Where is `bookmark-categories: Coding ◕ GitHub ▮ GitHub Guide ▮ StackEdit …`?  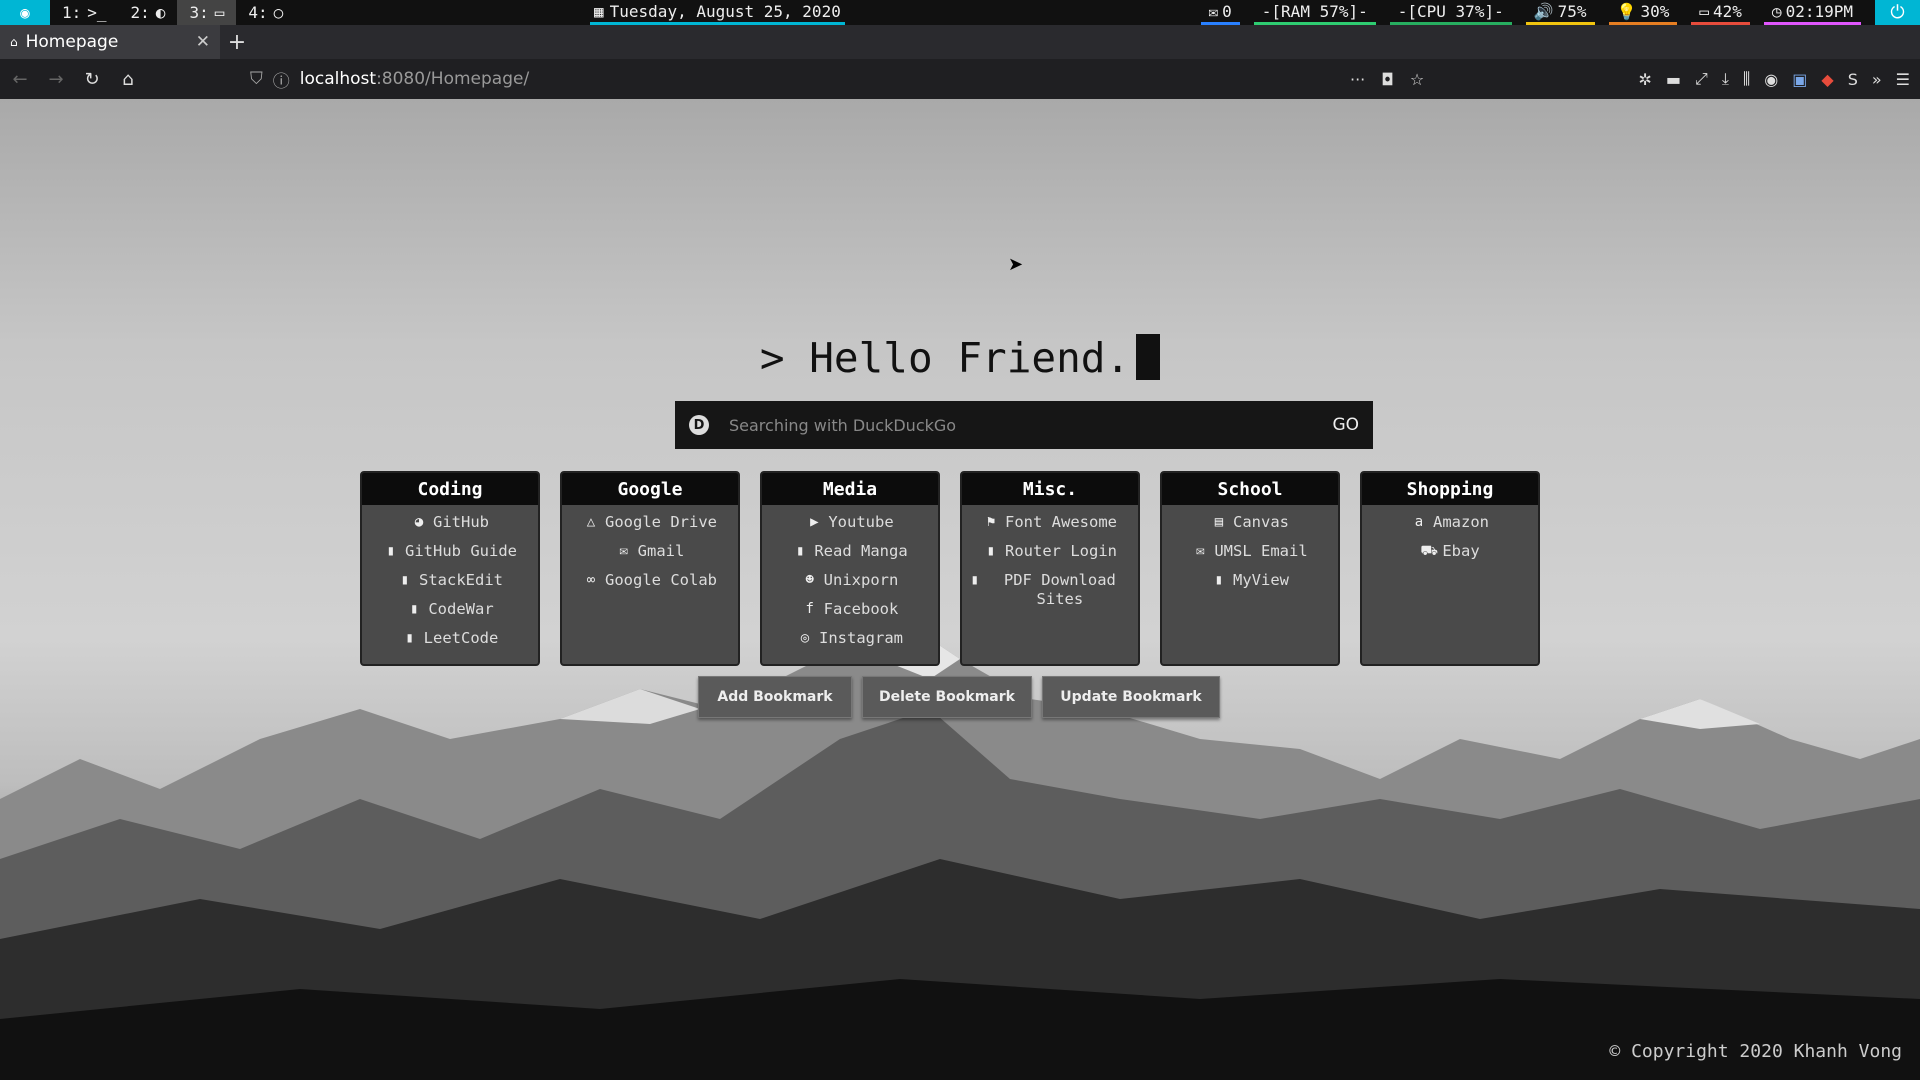
bookmark-categories: Coding ◕ GitHub ▮ GitHub Guide ▮ StackEdit … is located at coordinates (950, 568).